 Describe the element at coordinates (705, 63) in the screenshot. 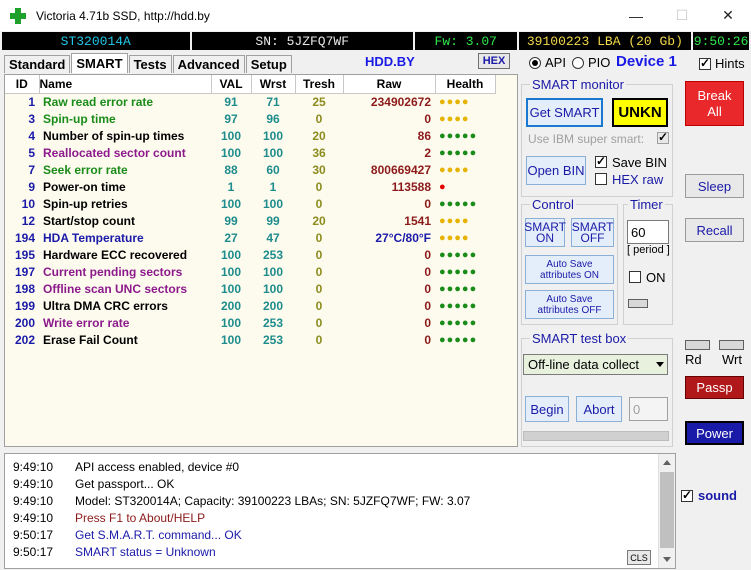

I see `hints-checkbox-box` at that location.